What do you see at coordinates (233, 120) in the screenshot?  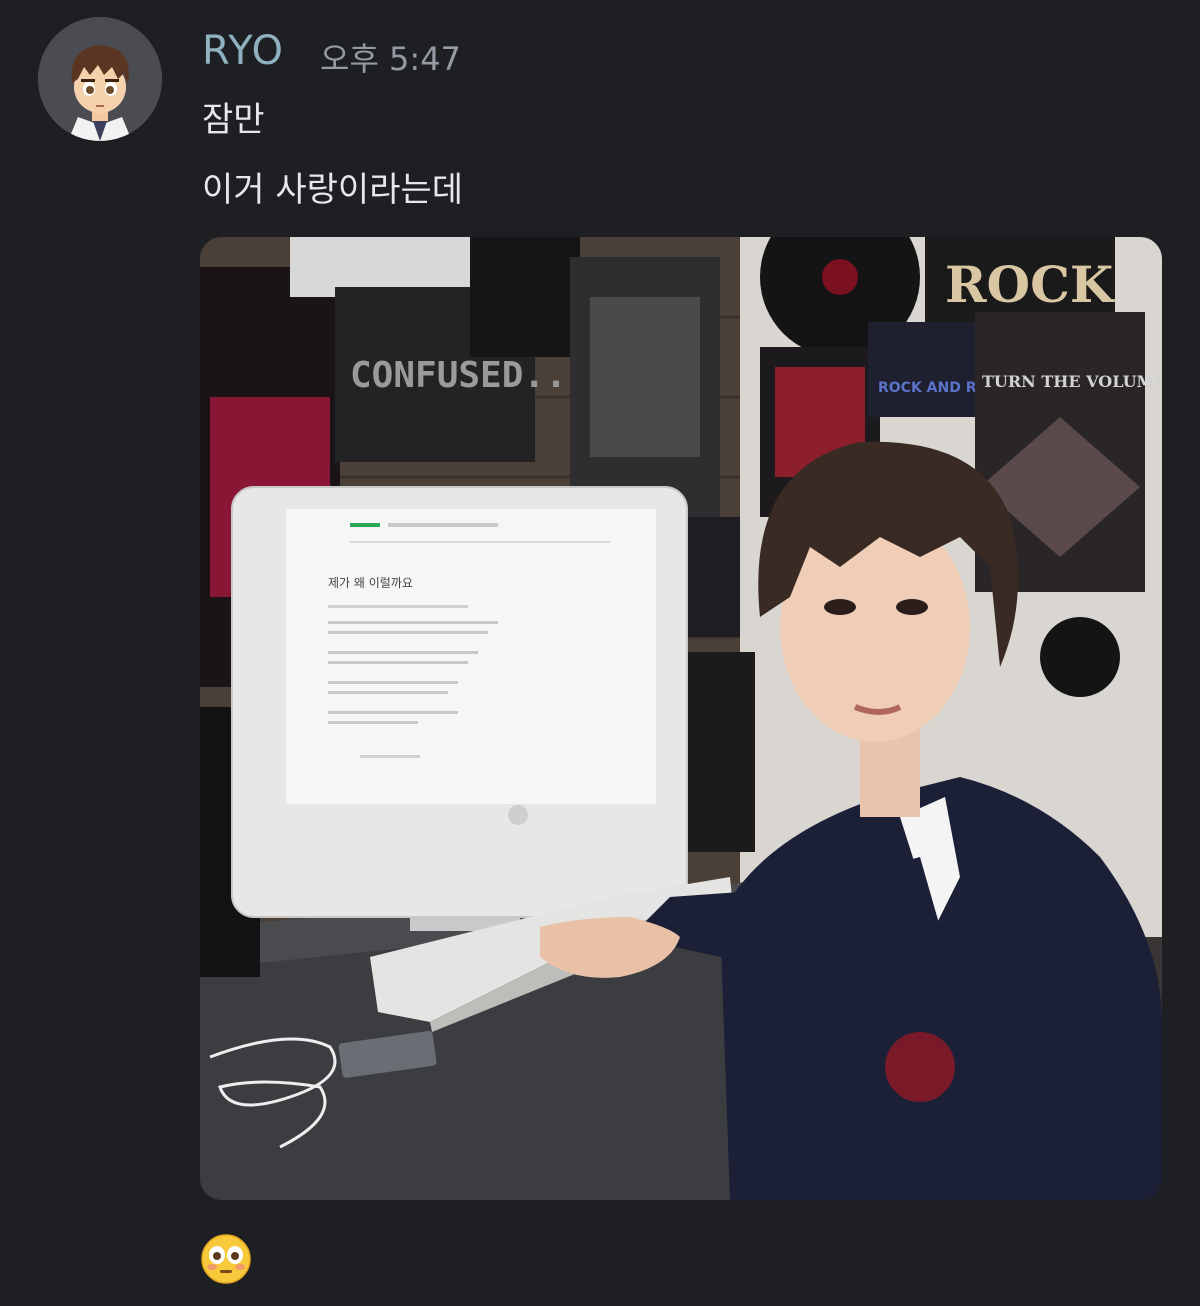 I see `message-line: 잠만` at bounding box center [233, 120].